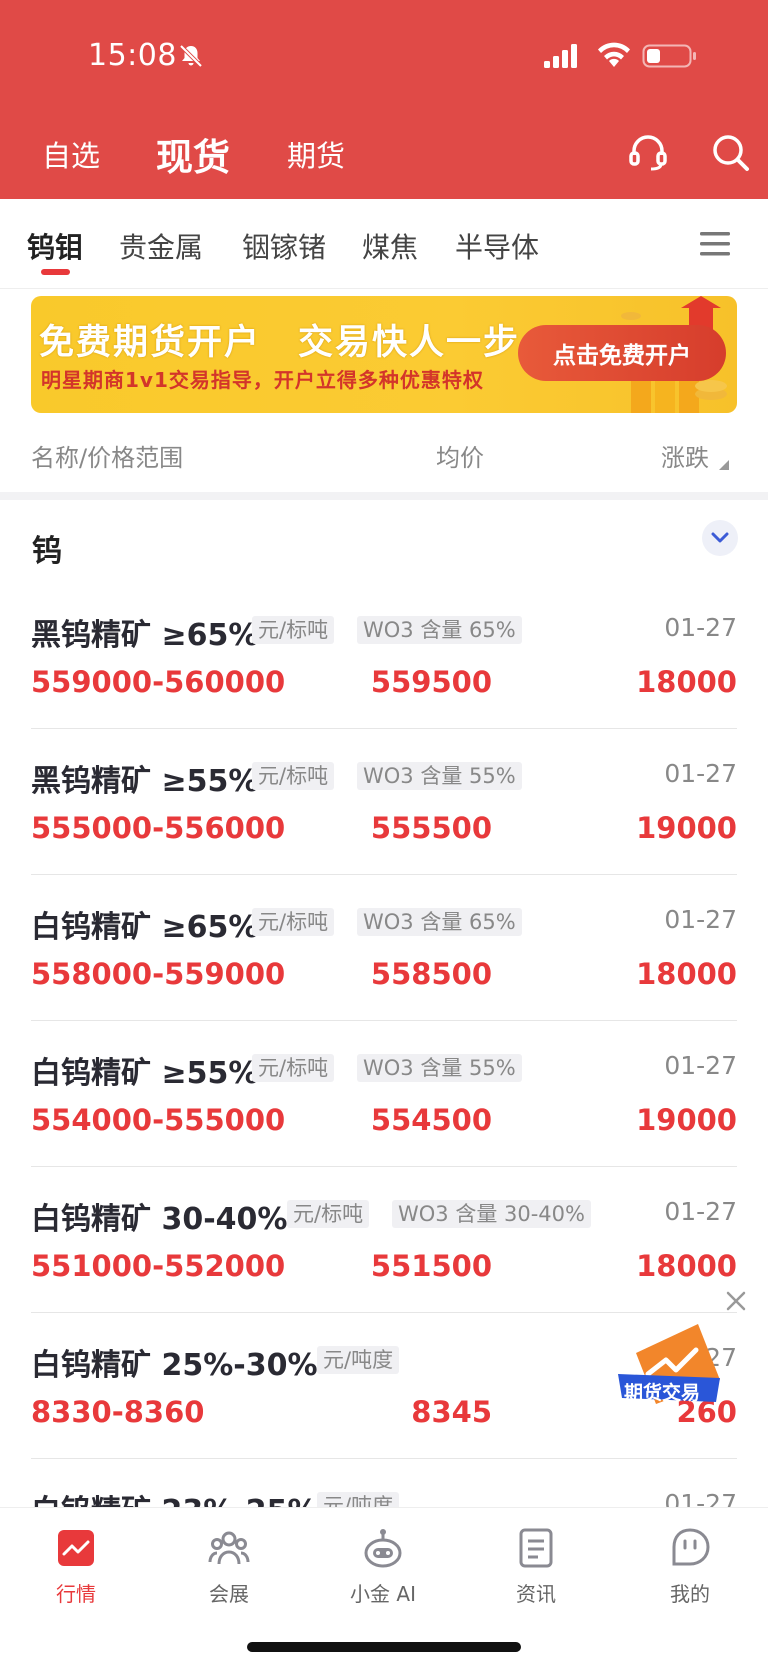 The height and width of the screenshot is (1669, 768). I want to click on status-time: 15:08, so click(132, 55).